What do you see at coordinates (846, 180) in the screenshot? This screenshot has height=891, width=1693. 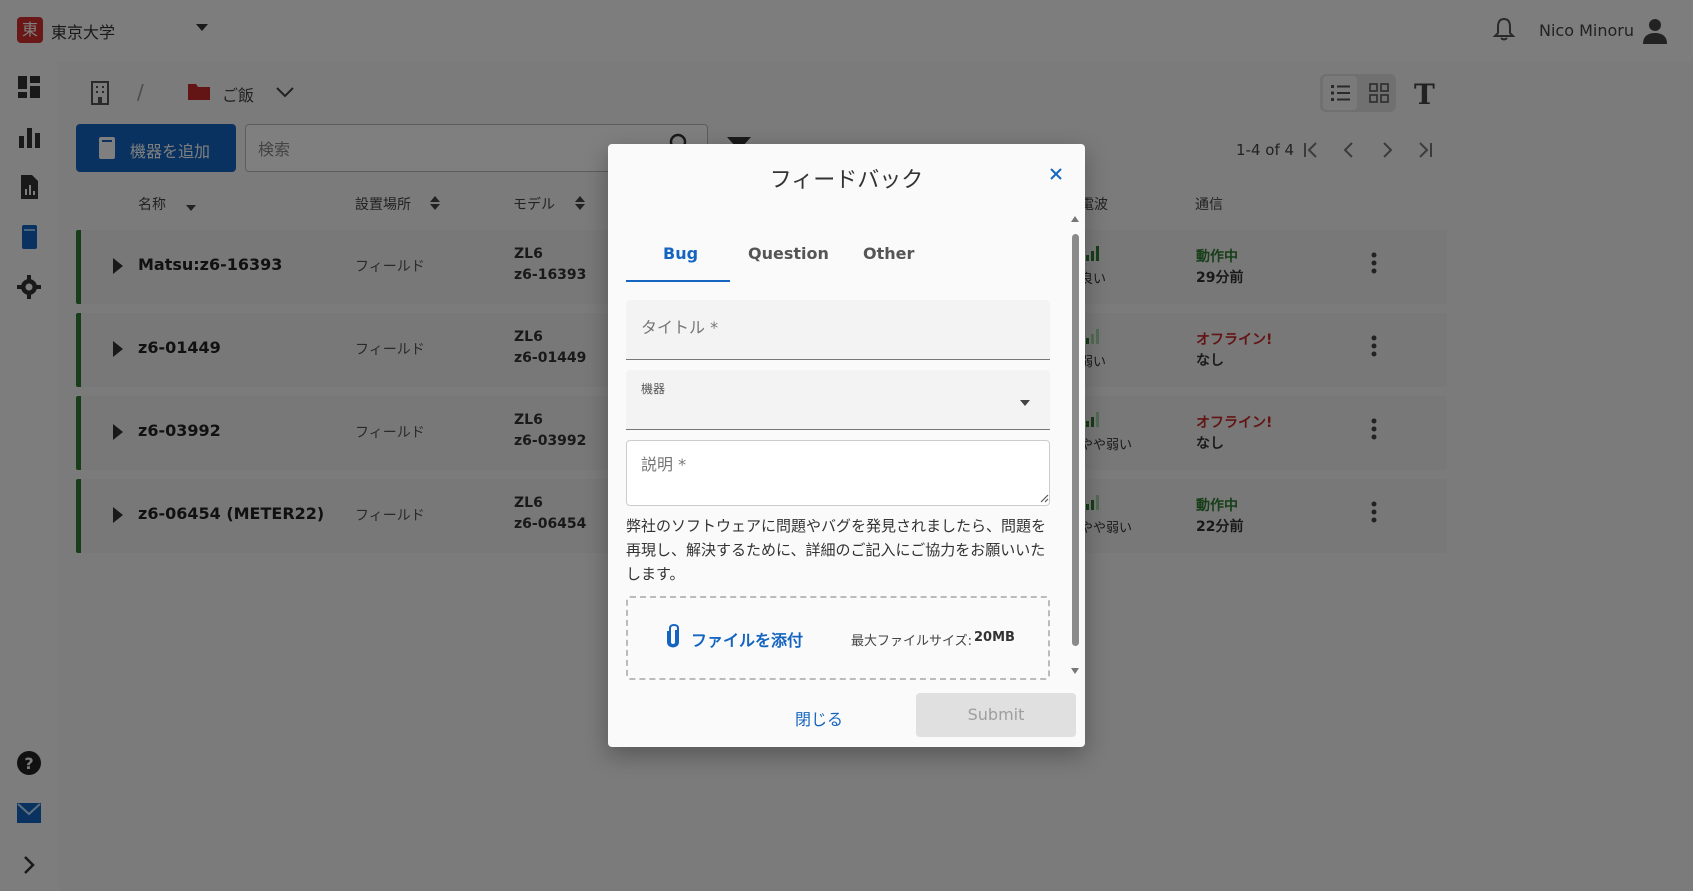 I see `dialog-title: フィードバック` at bounding box center [846, 180].